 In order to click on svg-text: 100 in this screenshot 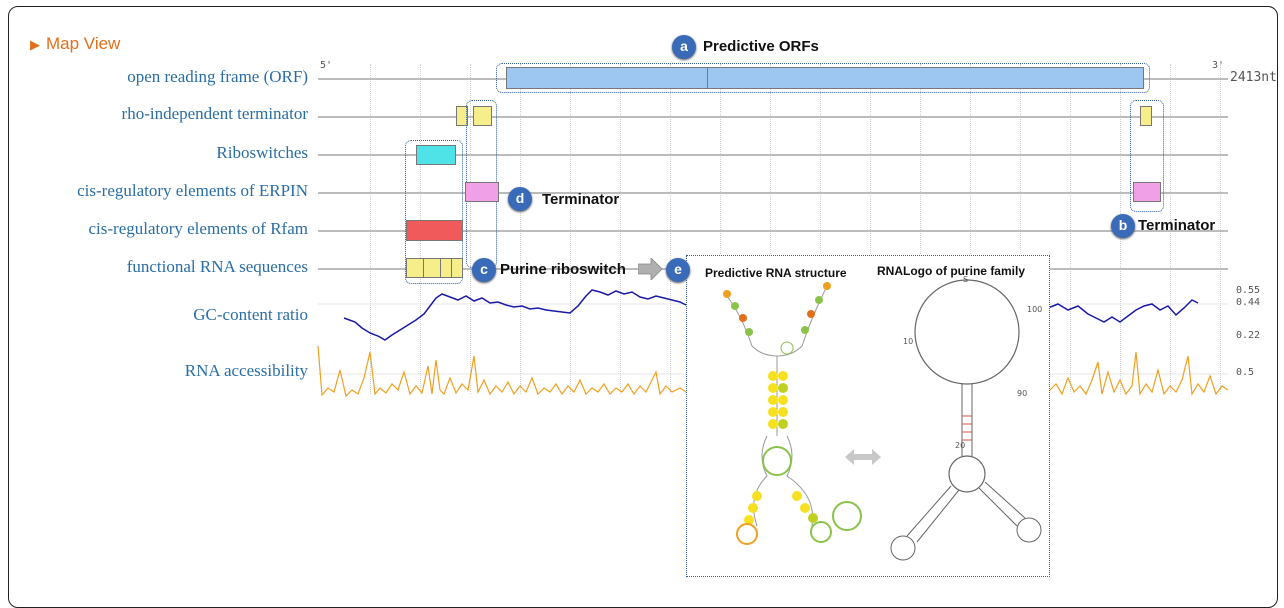, I will do `click(1034, 309)`.